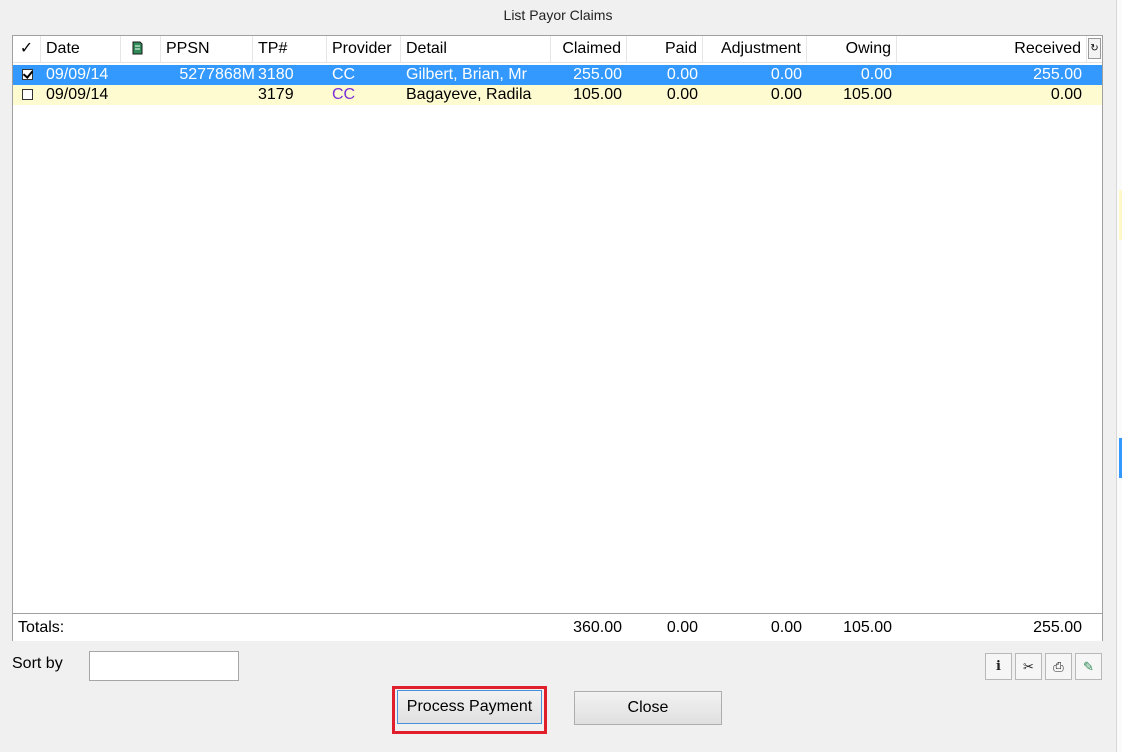  What do you see at coordinates (558, 15) in the screenshot?
I see `window-title: List Payor Claims` at bounding box center [558, 15].